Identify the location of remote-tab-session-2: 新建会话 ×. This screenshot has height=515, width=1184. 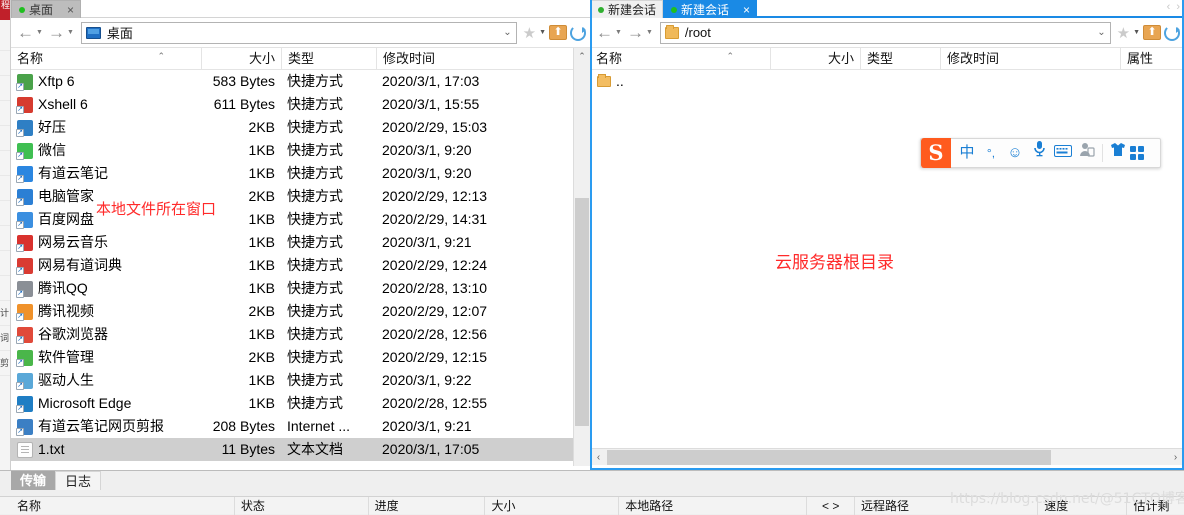
(710, 9).